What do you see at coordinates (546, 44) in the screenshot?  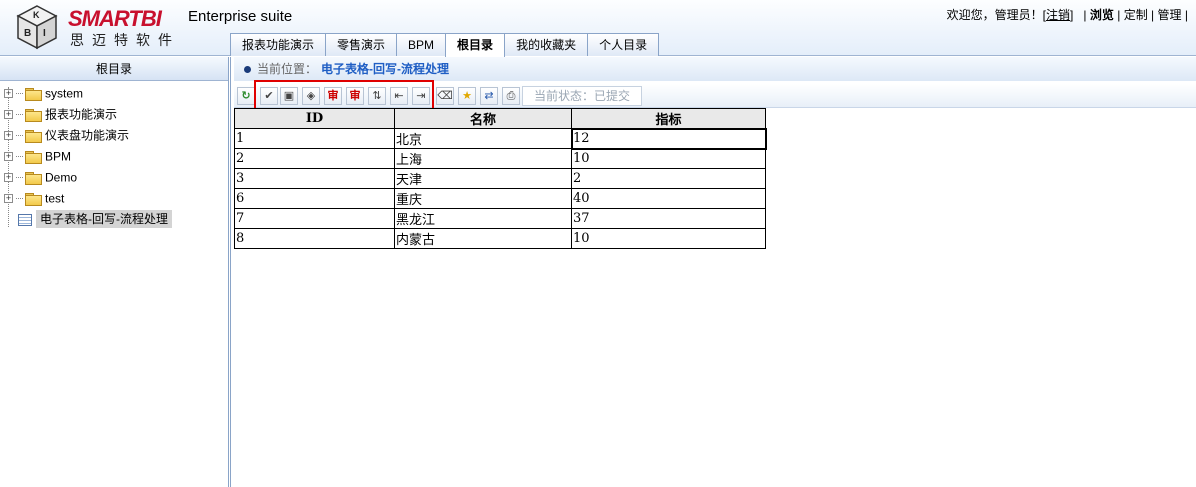 I see `tab-favorites: 我的收藏夹` at bounding box center [546, 44].